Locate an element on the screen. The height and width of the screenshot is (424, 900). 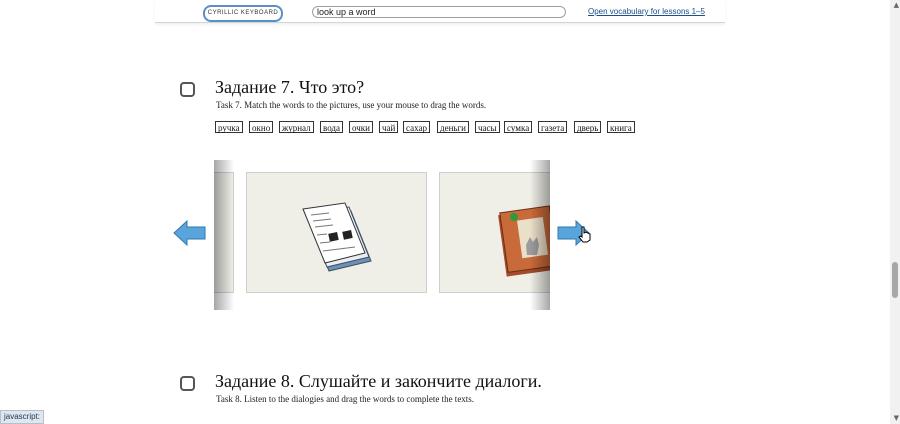
word-tile: окно is located at coordinates (261, 127).